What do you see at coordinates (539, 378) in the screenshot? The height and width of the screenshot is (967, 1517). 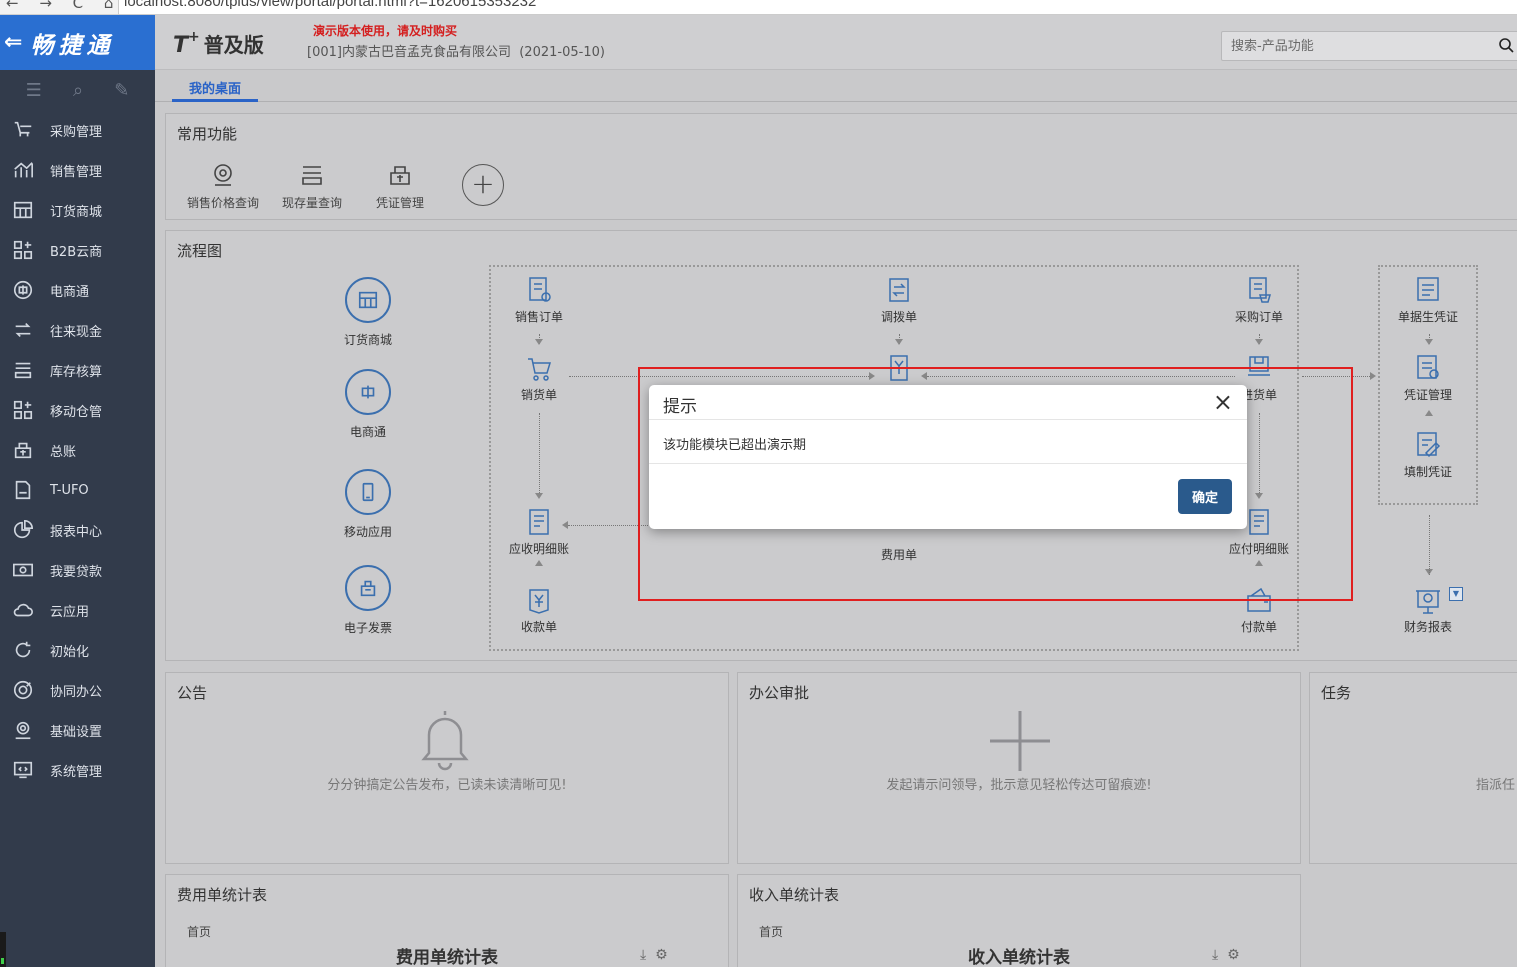 I see `node-sales-delivery: 销货单` at bounding box center [539, 378].